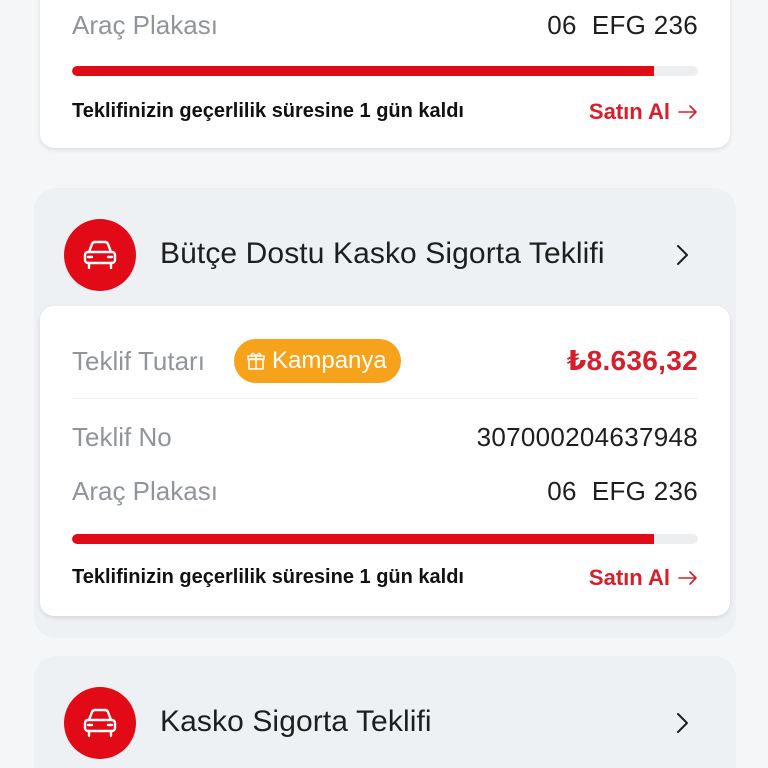 The height and width of the screenshot is (768, 768). I want to click on offer-group-header: Bütçe Dostu Kasko Sigorta Teklifi, so click(385, 247).